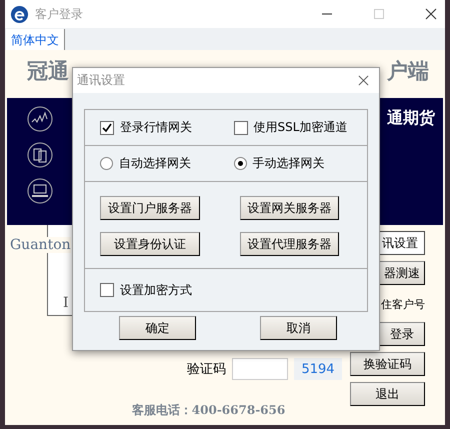  I want to click on chart-wave-icon, so click(40, 119).